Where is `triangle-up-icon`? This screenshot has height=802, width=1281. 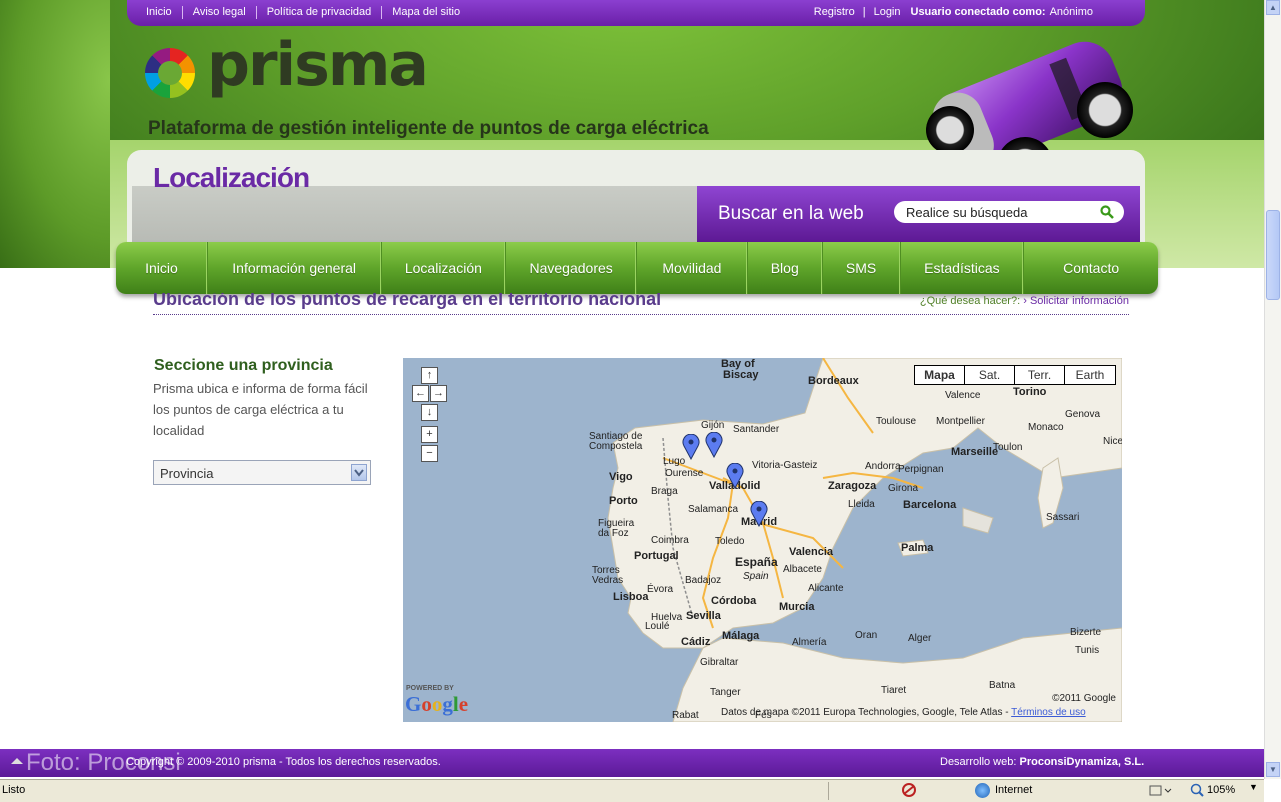 triangle-up-icon is located at coordinates (17, 760).